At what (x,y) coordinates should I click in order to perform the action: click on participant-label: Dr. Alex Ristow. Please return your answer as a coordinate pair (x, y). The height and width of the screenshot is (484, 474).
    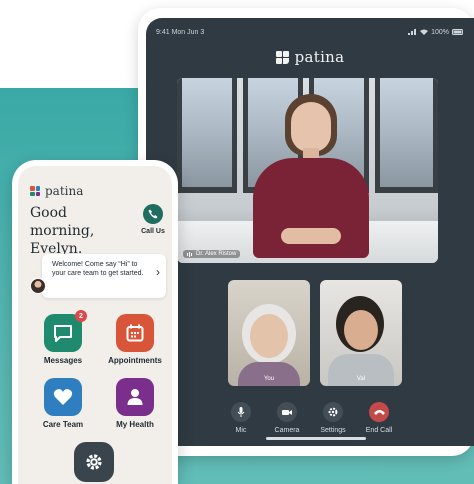
    Looking at the image, I should click on (212, 254).